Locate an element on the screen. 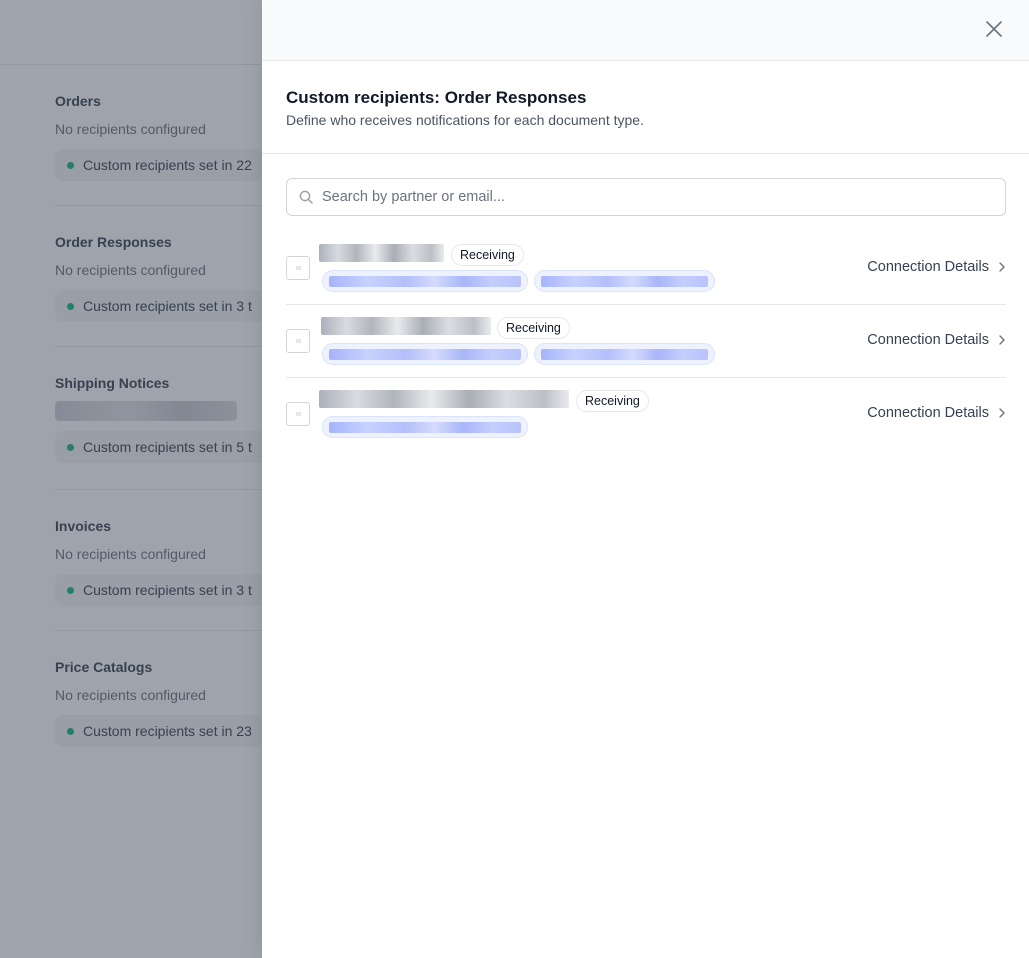 The height and width of the screenshot is (958, 1029). close-button is located at coordinates (994, 29).